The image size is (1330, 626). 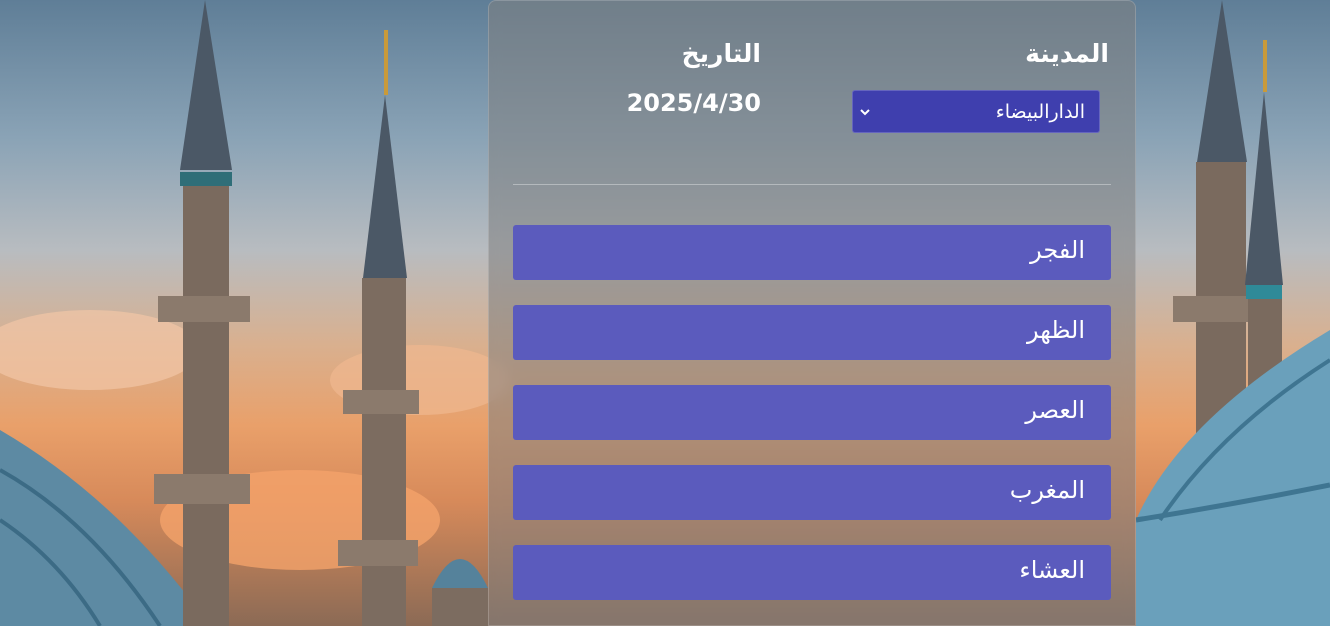 I want to click on prayer-row-dhuhr: الظهر, so click(x=812, y=332).